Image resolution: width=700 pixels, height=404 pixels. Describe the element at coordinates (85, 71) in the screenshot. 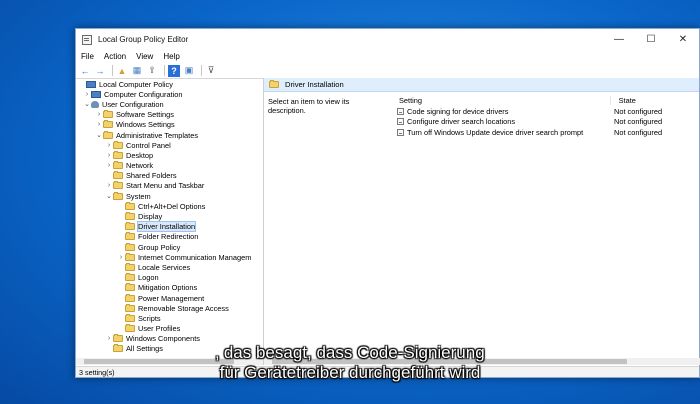

I see `back-arrow-icon: ←` at that location.